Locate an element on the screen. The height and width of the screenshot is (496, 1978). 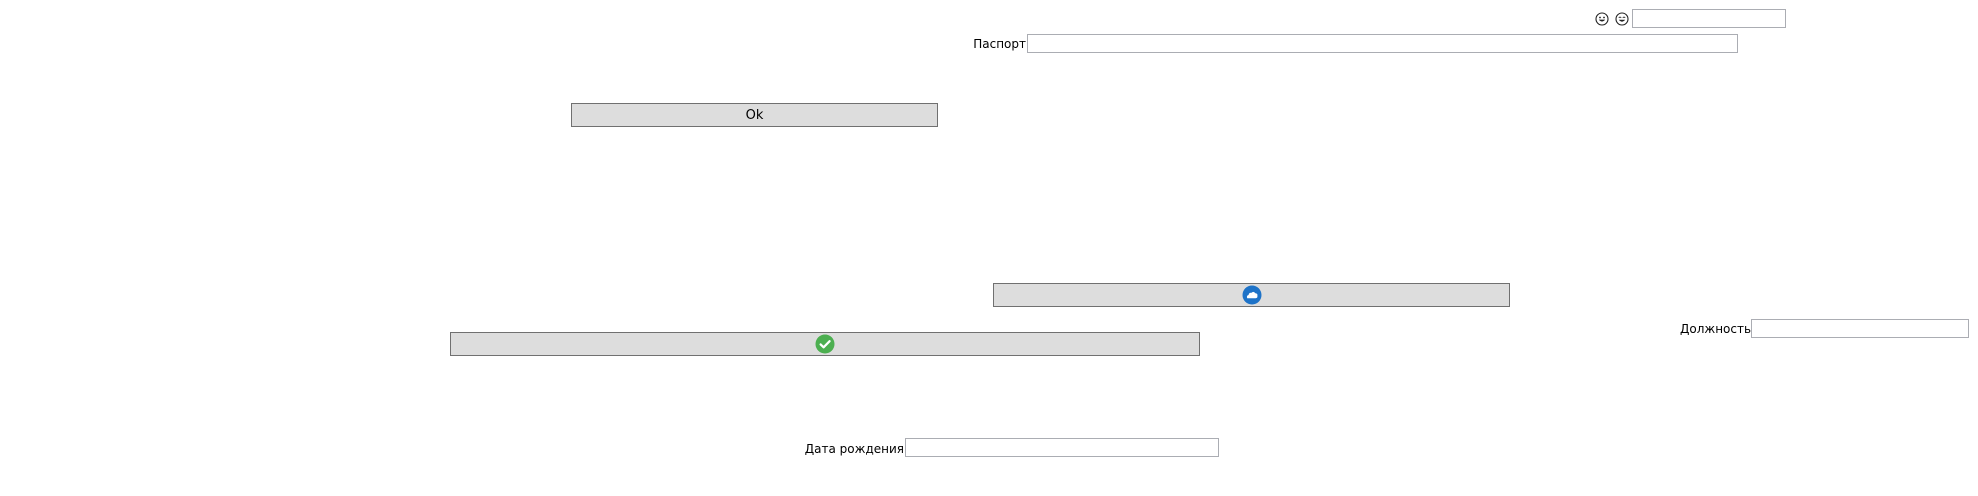
position-label: Должность is located at coordinates (1716, 329).